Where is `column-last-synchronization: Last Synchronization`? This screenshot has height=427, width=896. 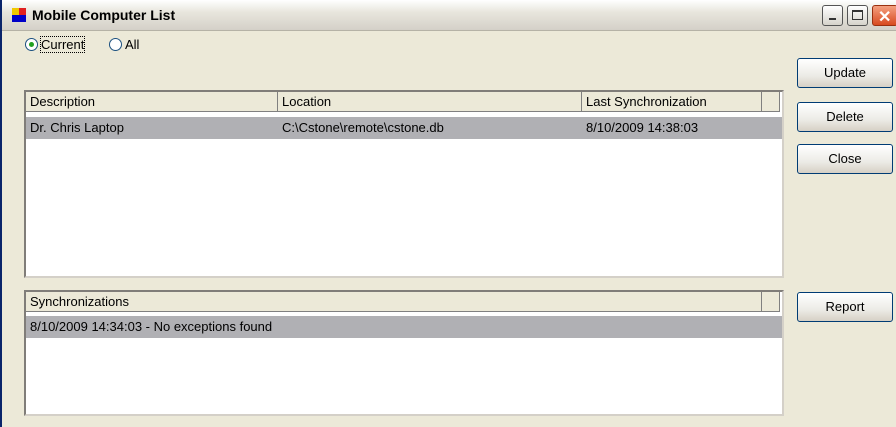 column-last-synchronization: Last Synchronization is located at coordinates (672, 102).